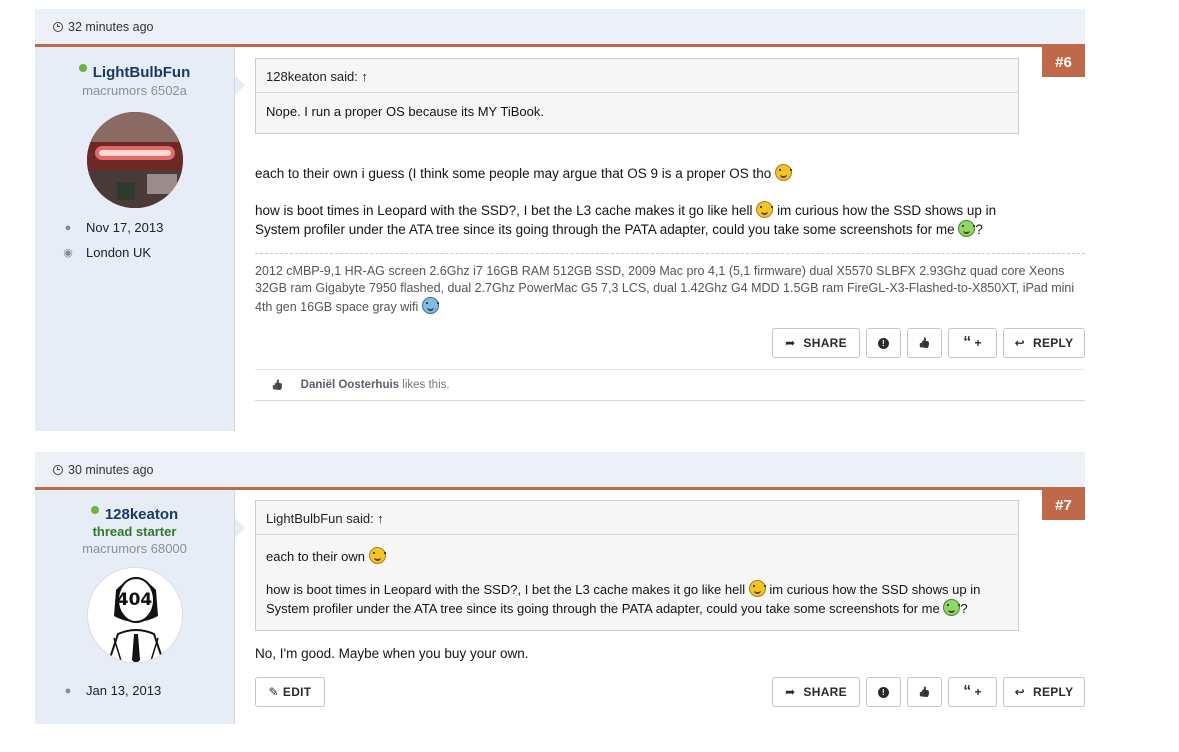 This screenshot has width=1179, height=752. What do you see at coordinates (141, 72) in the screenshot?
I see `username: LightBulbFun` at bounding box center [141, 72].